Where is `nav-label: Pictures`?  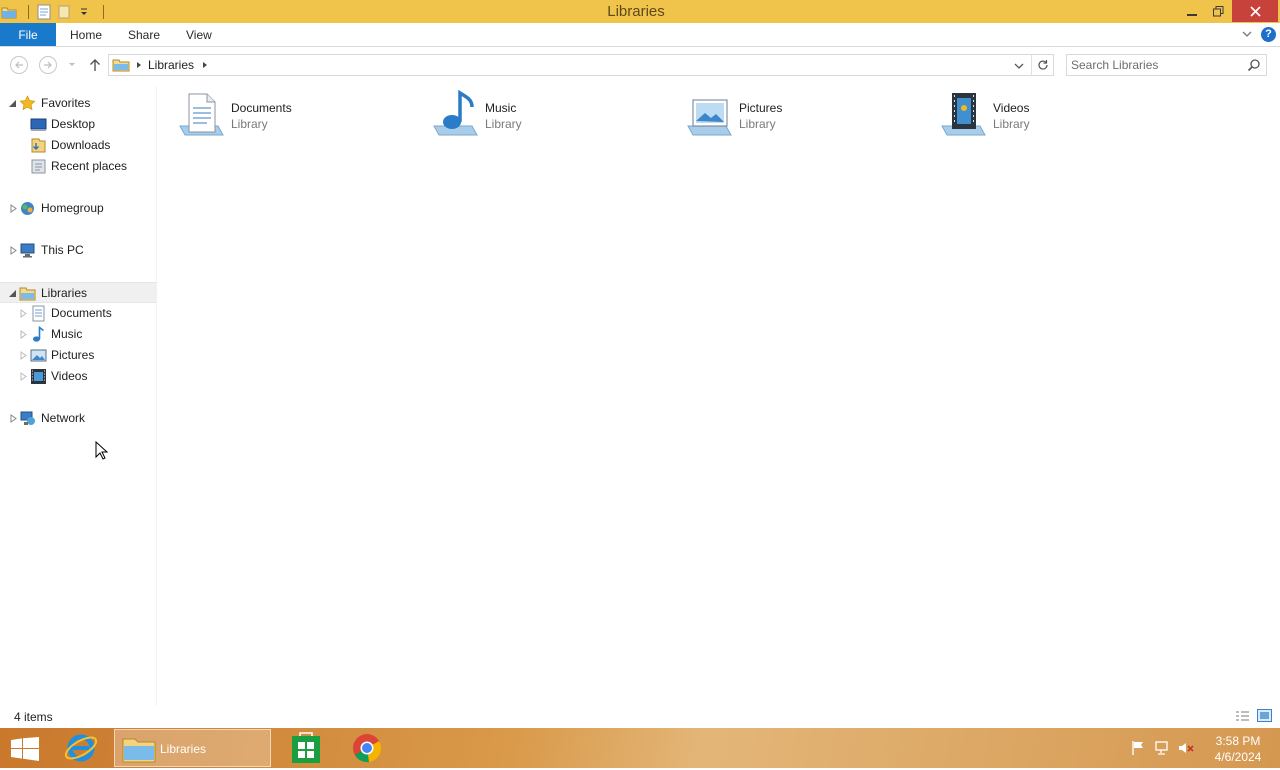 nav-label: Pictures is located at coordinates (73, 355).